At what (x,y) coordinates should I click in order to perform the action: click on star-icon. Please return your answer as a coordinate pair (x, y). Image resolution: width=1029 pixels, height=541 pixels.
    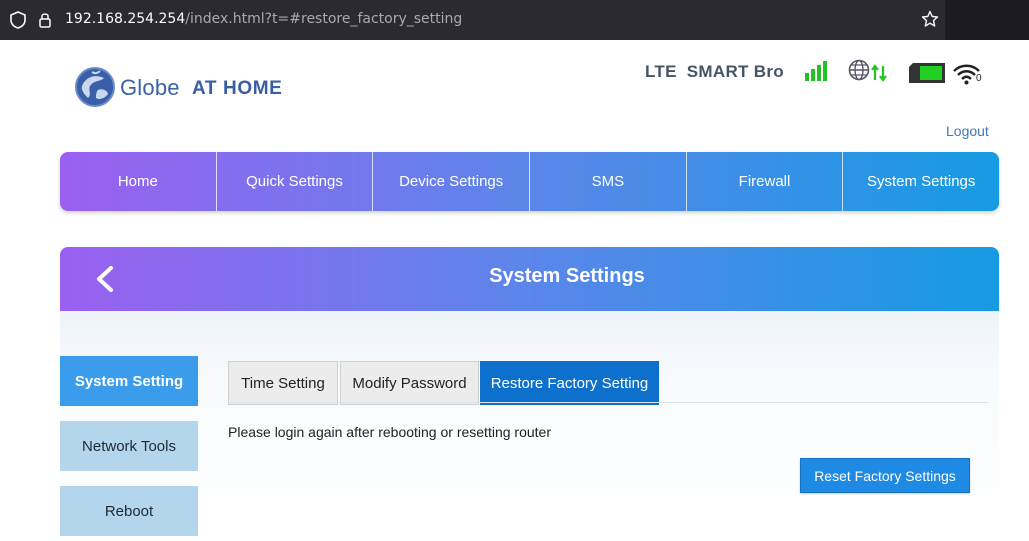
    Looking at the image, I should click on (930, 19).